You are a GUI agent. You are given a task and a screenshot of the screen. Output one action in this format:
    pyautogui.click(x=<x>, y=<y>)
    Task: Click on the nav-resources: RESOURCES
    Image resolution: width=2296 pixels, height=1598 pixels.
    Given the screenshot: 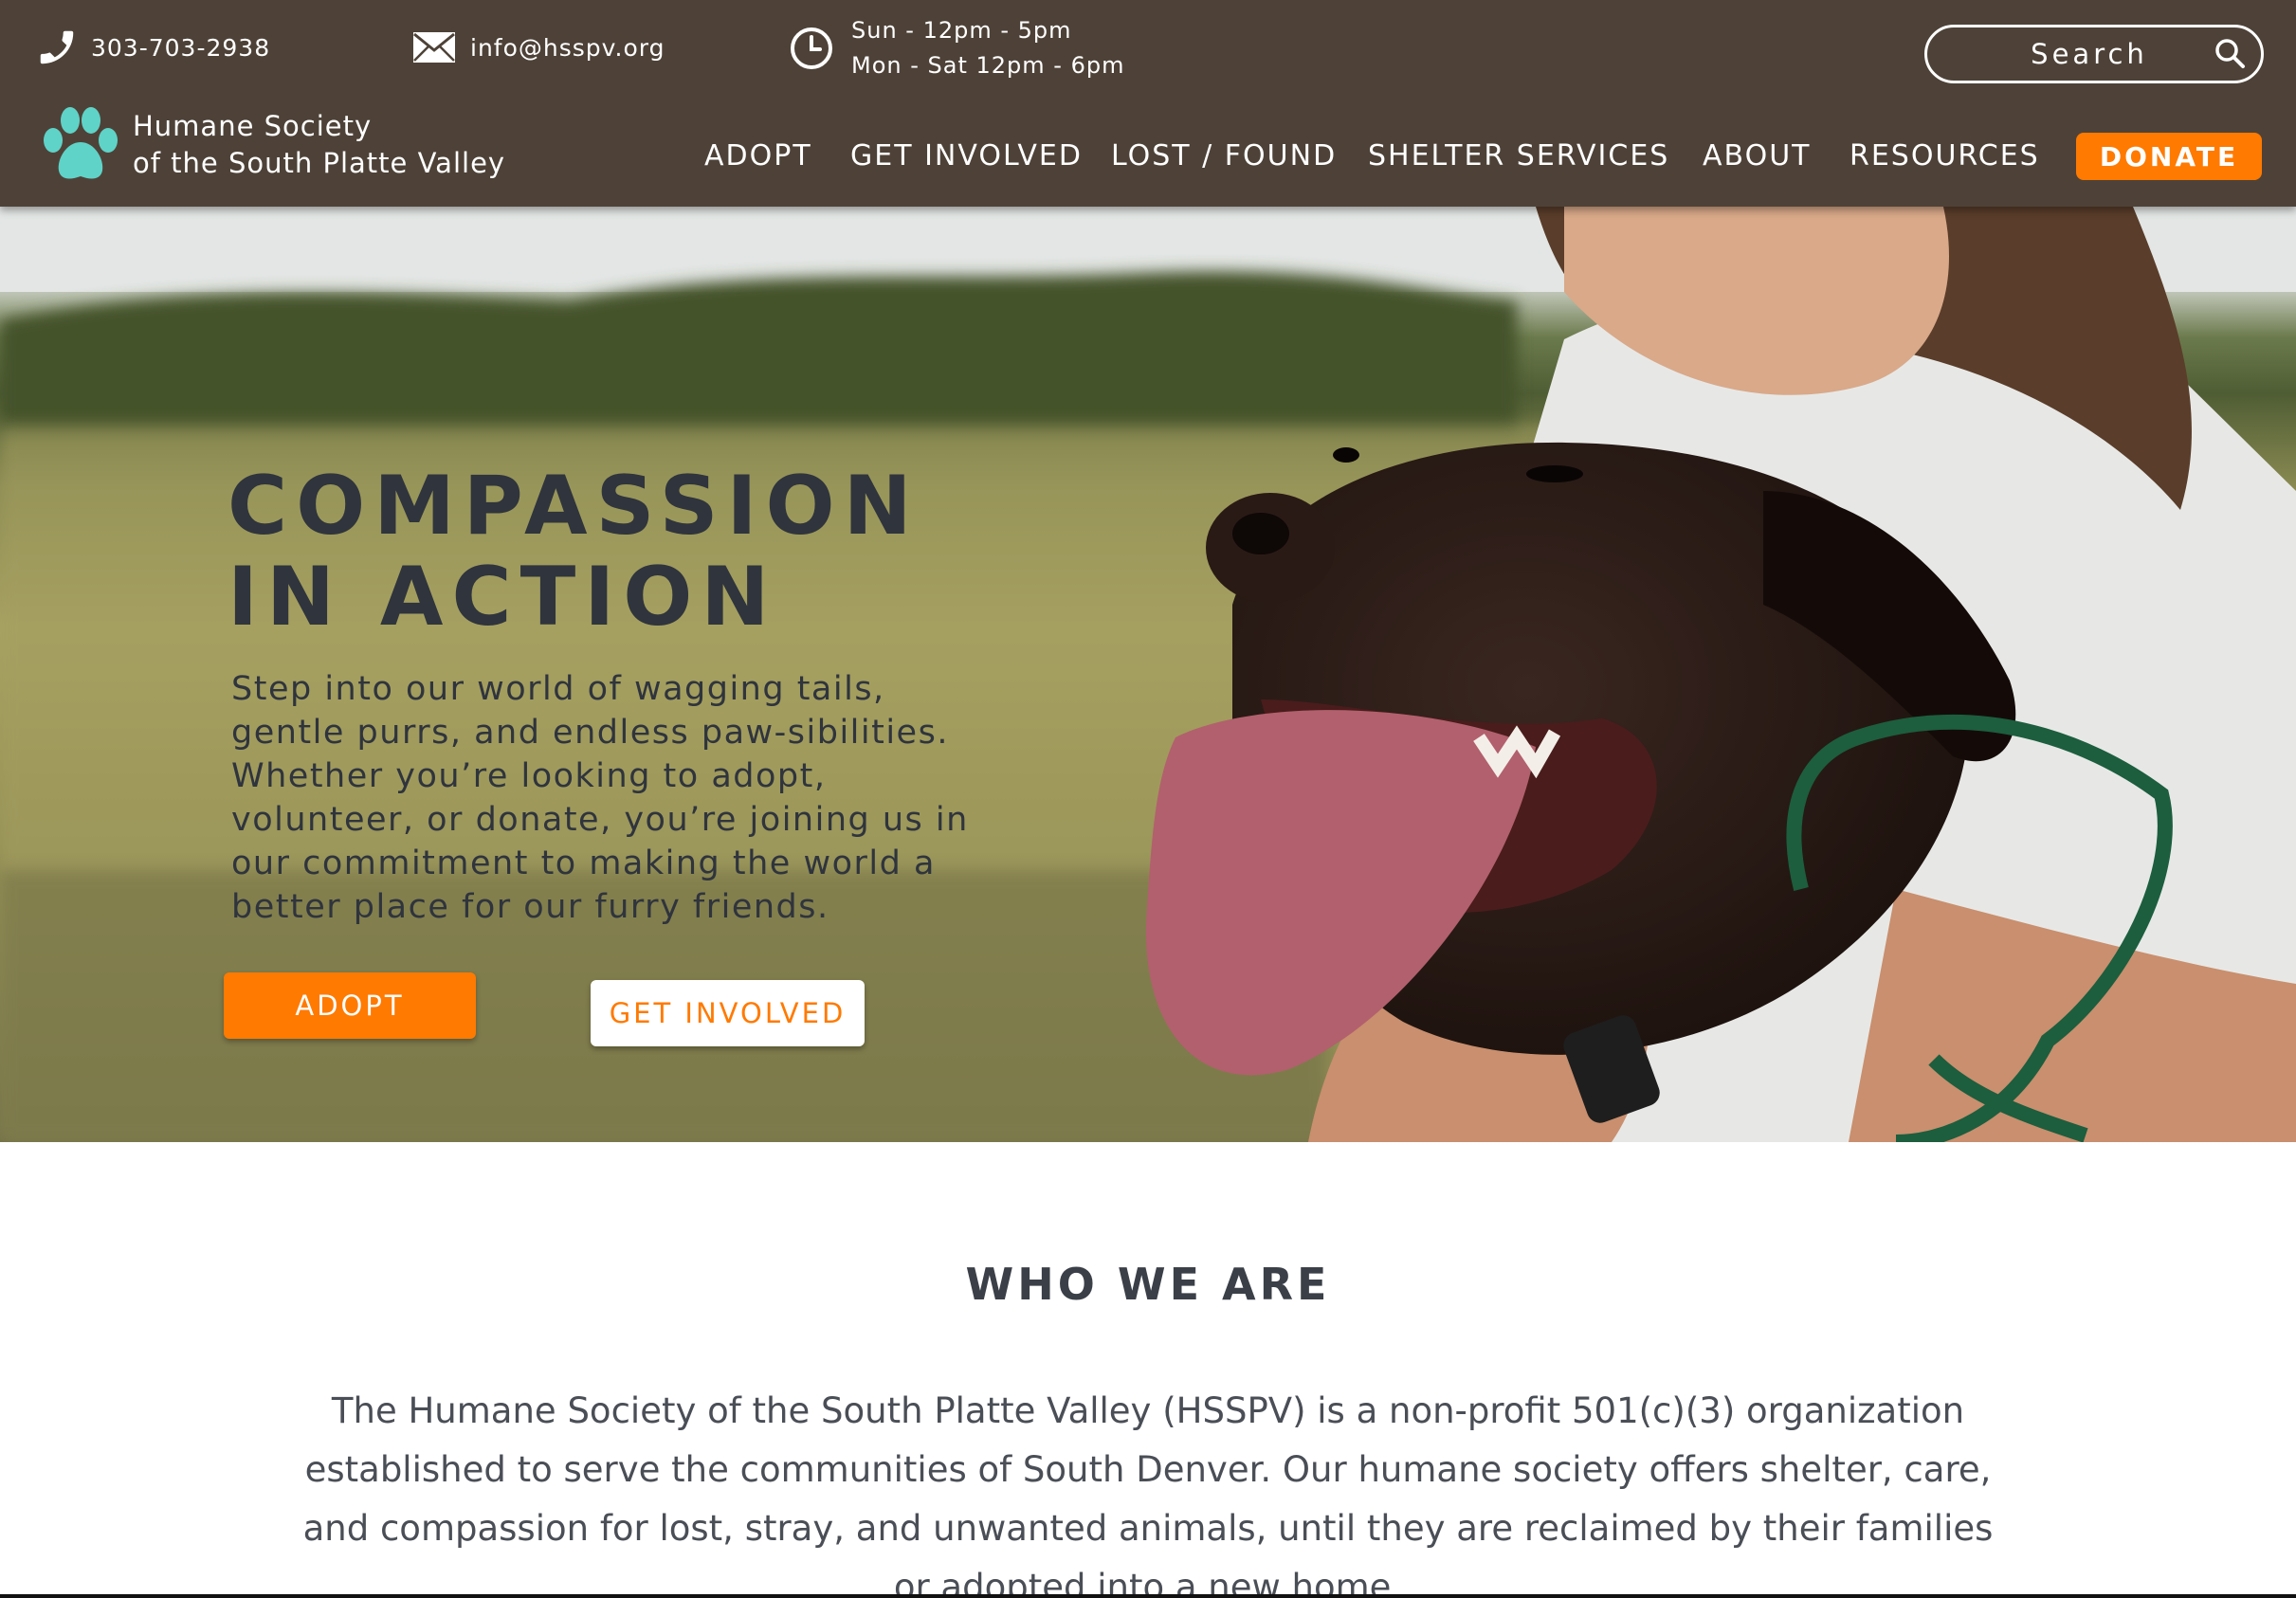 What is the action you would take?
    pyautogui.click(x=1945, y=156)
    